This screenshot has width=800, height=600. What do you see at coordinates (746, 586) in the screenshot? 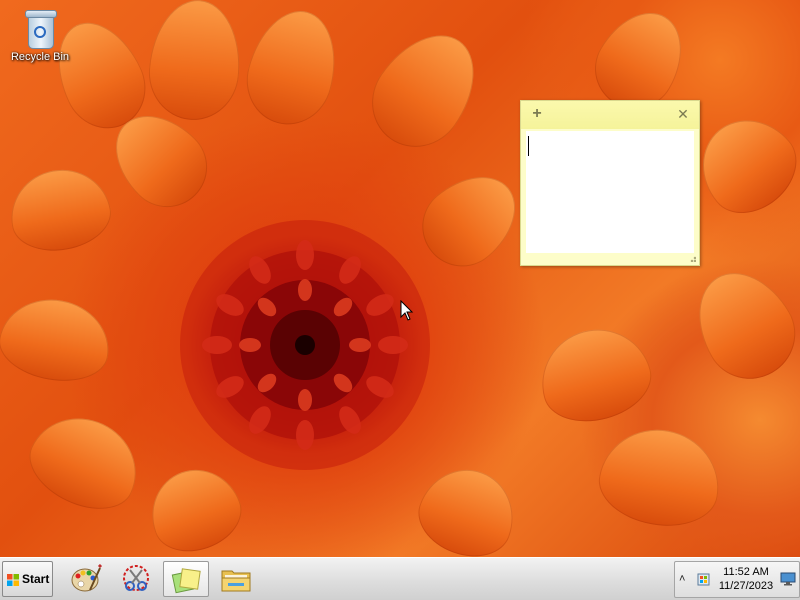
I see `clock-date: 11/27/2023` at bounding box center [746, 586].